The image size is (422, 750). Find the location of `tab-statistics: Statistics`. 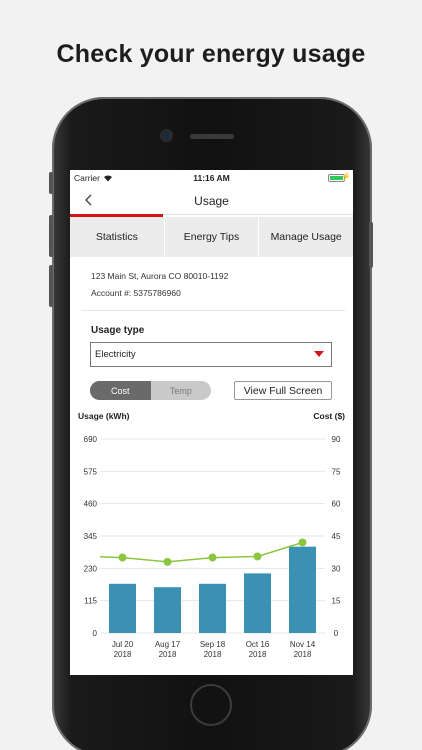

tab-statistics: Statistics is located at coordinates (117, 237).